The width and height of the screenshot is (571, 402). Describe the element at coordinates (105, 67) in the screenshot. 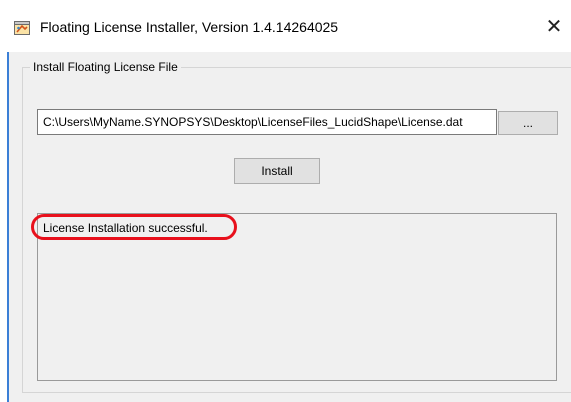

I see `groupbox-label: Install Floating License File` at that location.